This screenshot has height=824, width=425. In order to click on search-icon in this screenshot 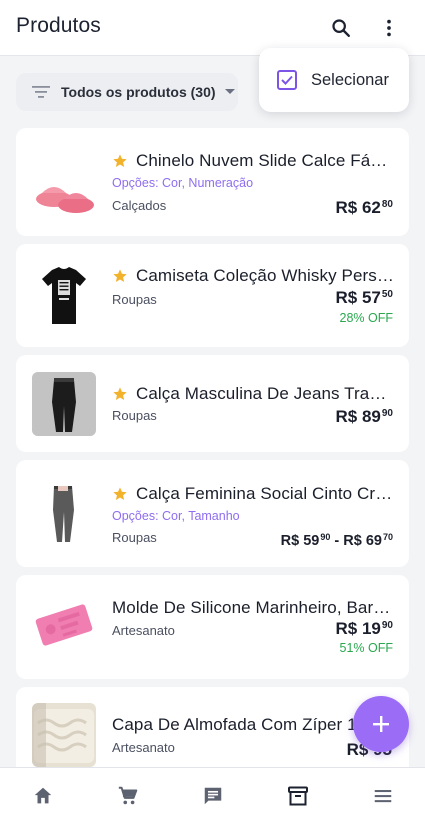, I will do `click(341, 28)`.